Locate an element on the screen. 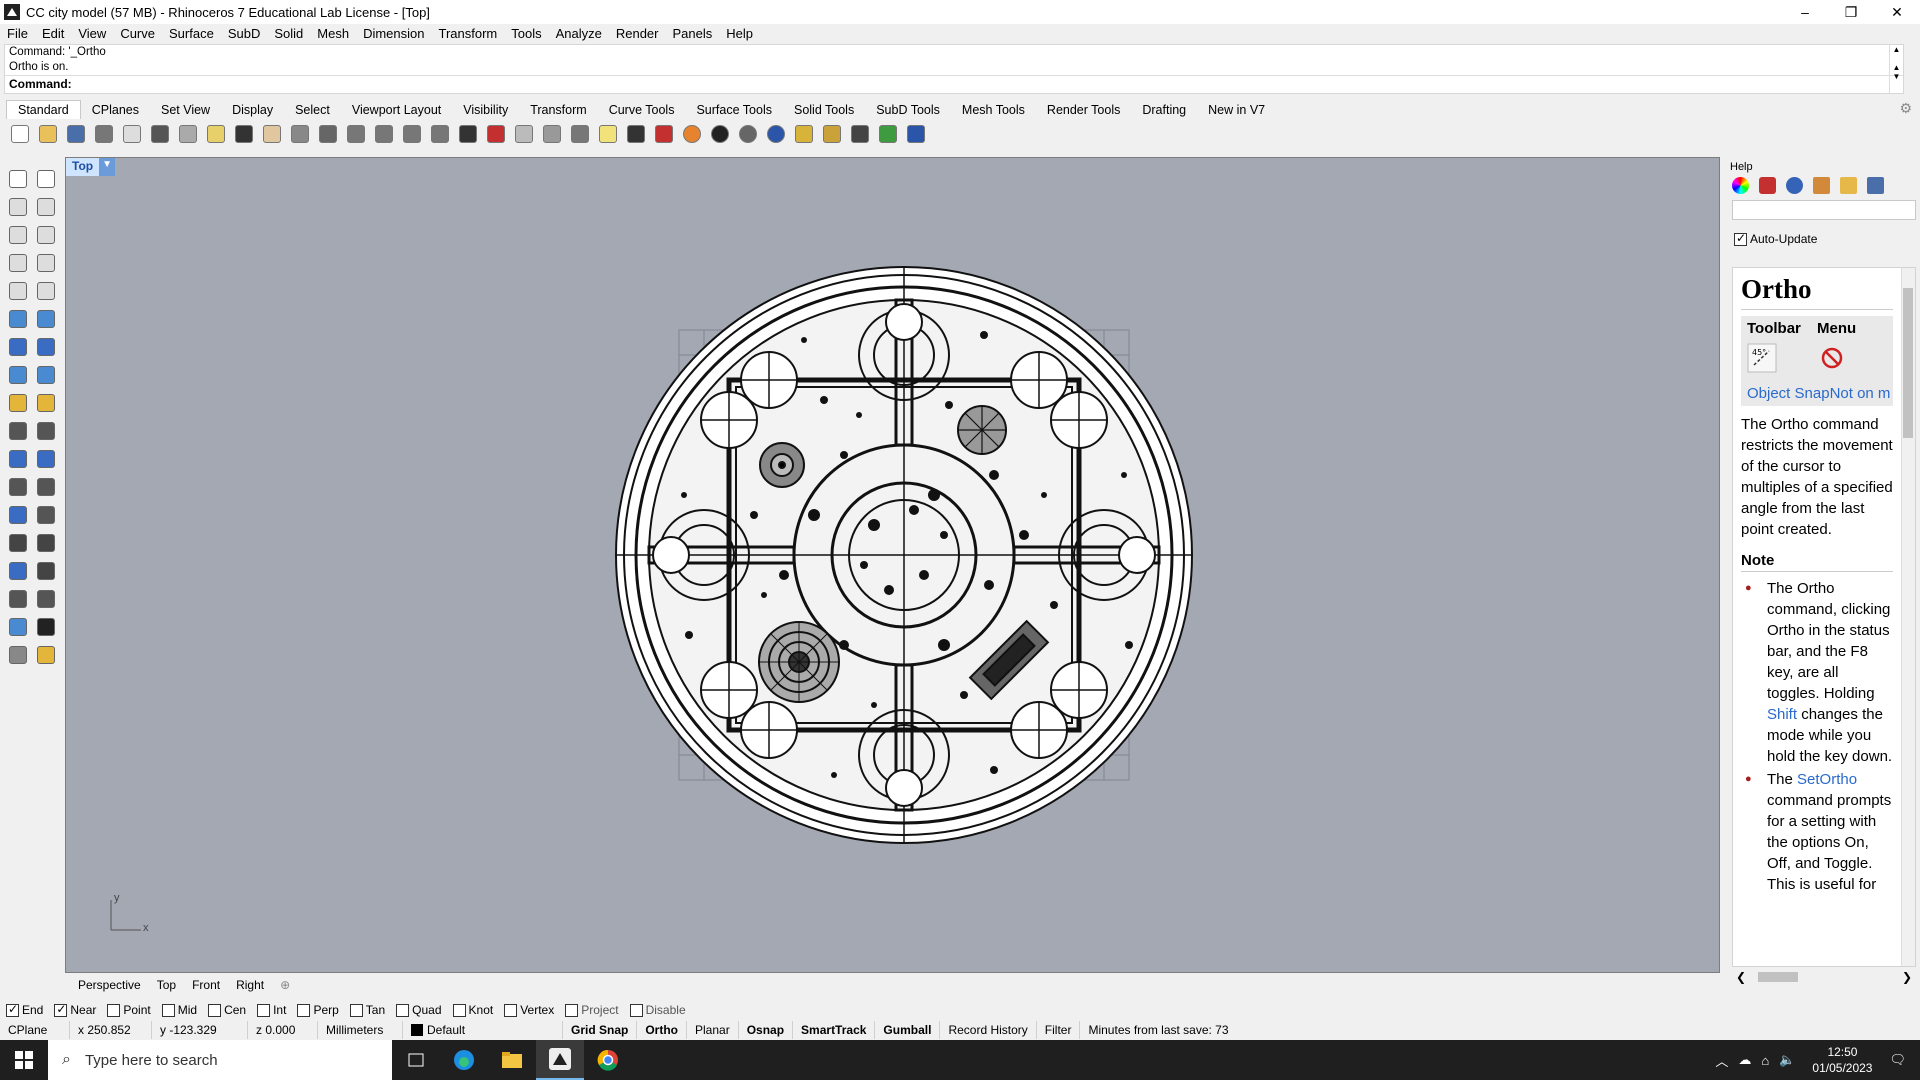 The width and height of the screenshot is (1920, 1080). tab-right: Right is located at coordinates (250, 985).